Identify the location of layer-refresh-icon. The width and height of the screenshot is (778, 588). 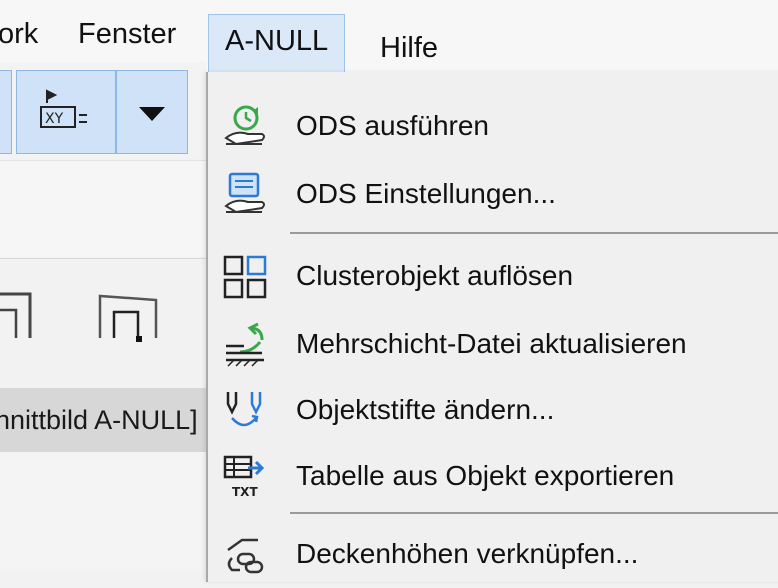
(245, 344).